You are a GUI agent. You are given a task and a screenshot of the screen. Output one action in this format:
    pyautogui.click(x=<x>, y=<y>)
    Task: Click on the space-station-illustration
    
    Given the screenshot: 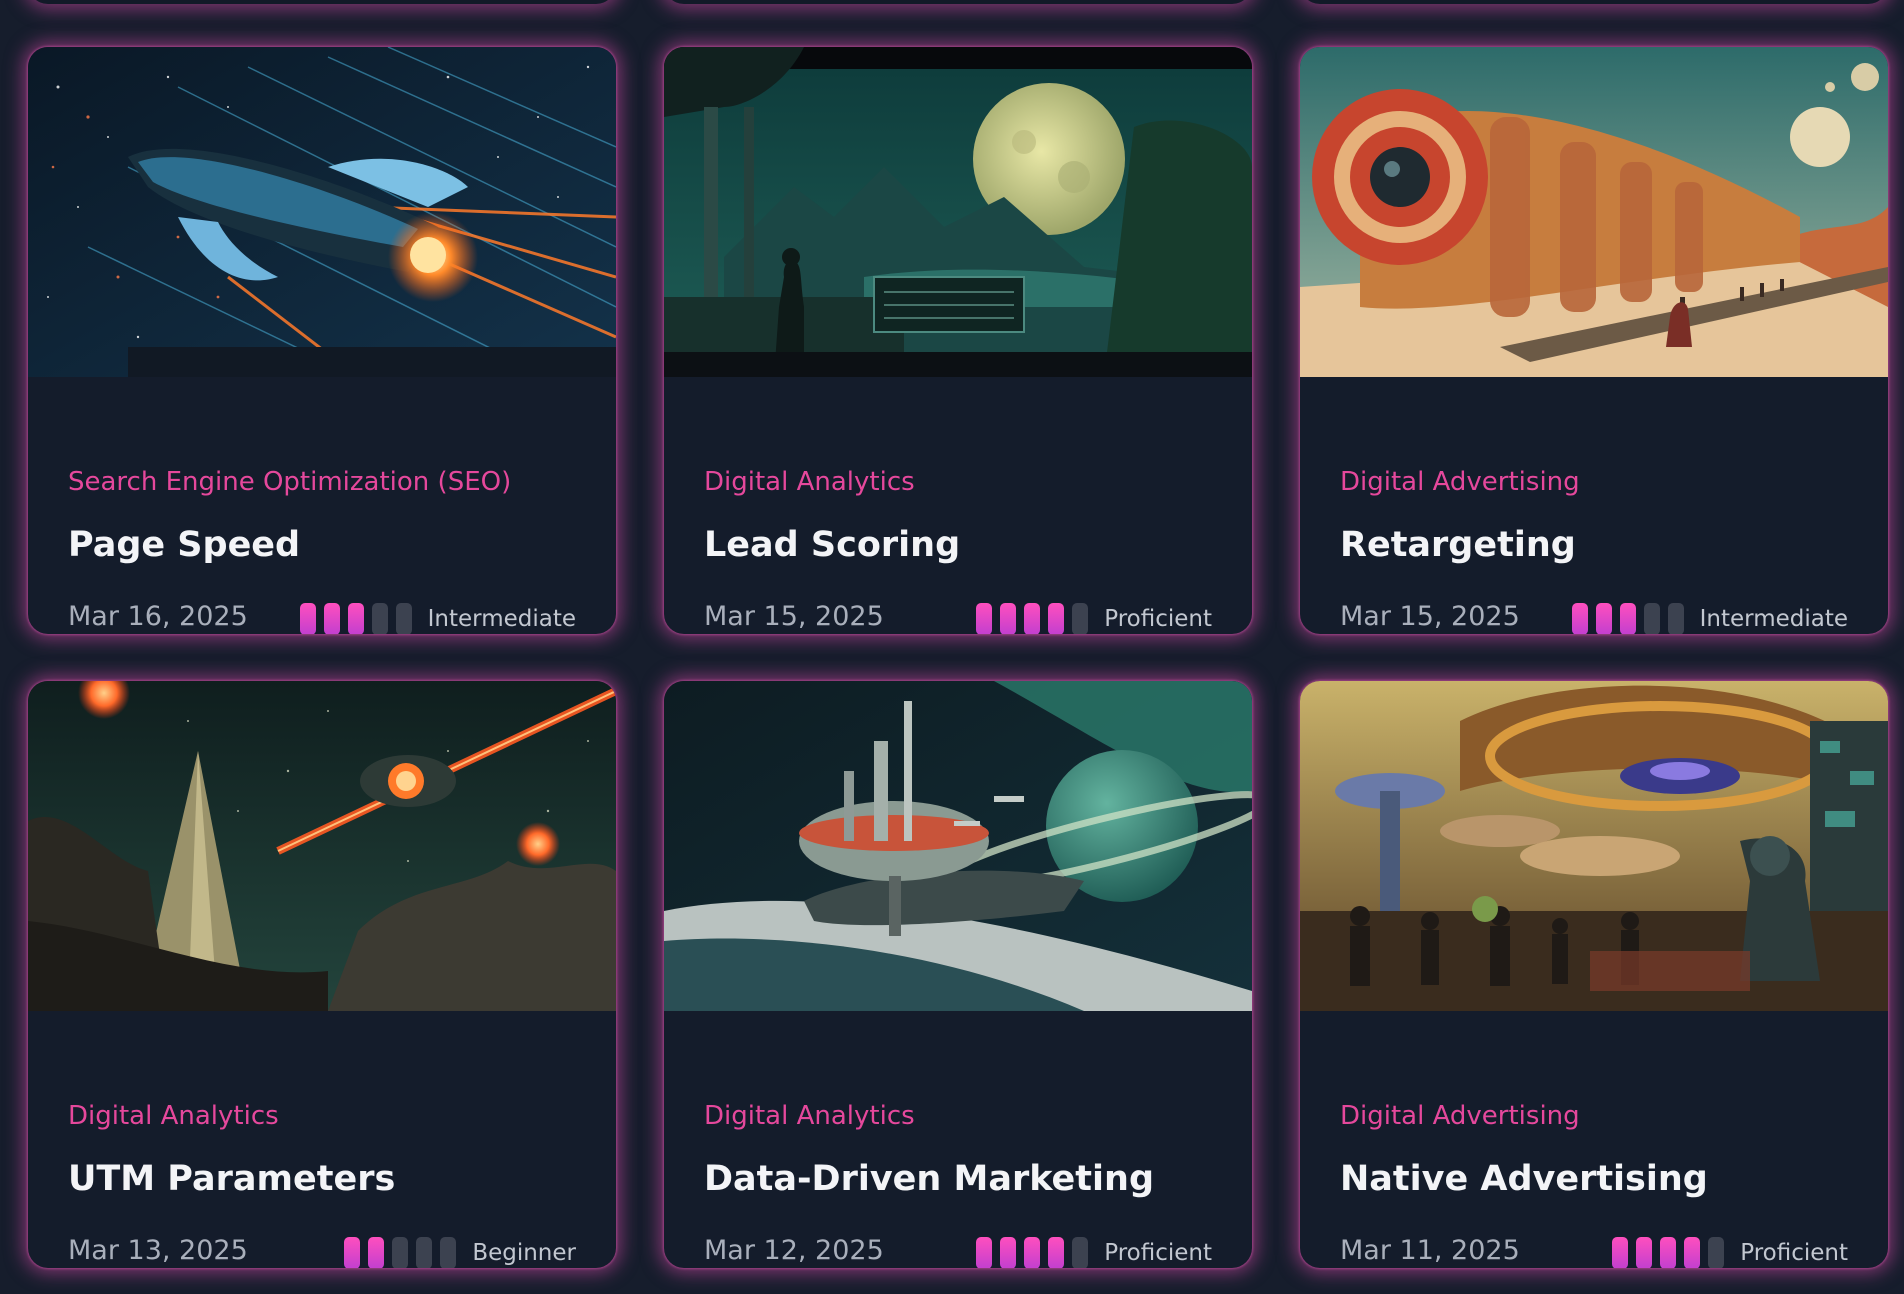 What is the action you would take?
    pyautogui.click(x=958, y=846)
    